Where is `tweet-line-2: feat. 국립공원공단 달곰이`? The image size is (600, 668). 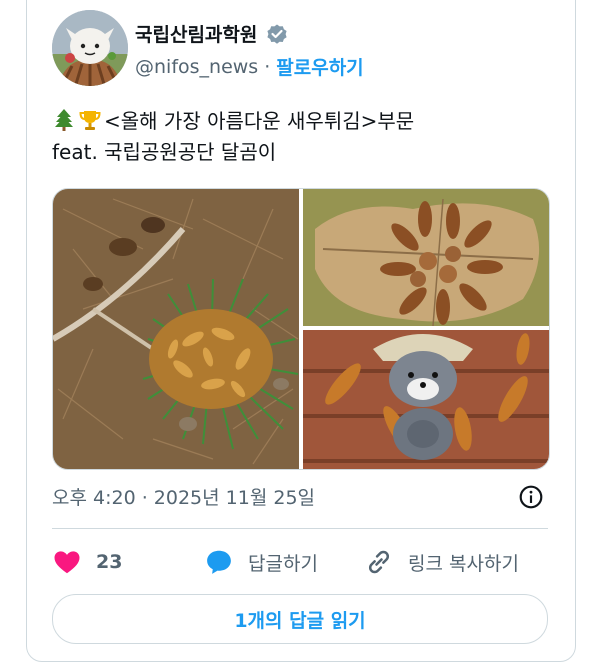 tweet-line-2: feat. 국립공원공단 달곰이 is located at coordinates (164, 152).